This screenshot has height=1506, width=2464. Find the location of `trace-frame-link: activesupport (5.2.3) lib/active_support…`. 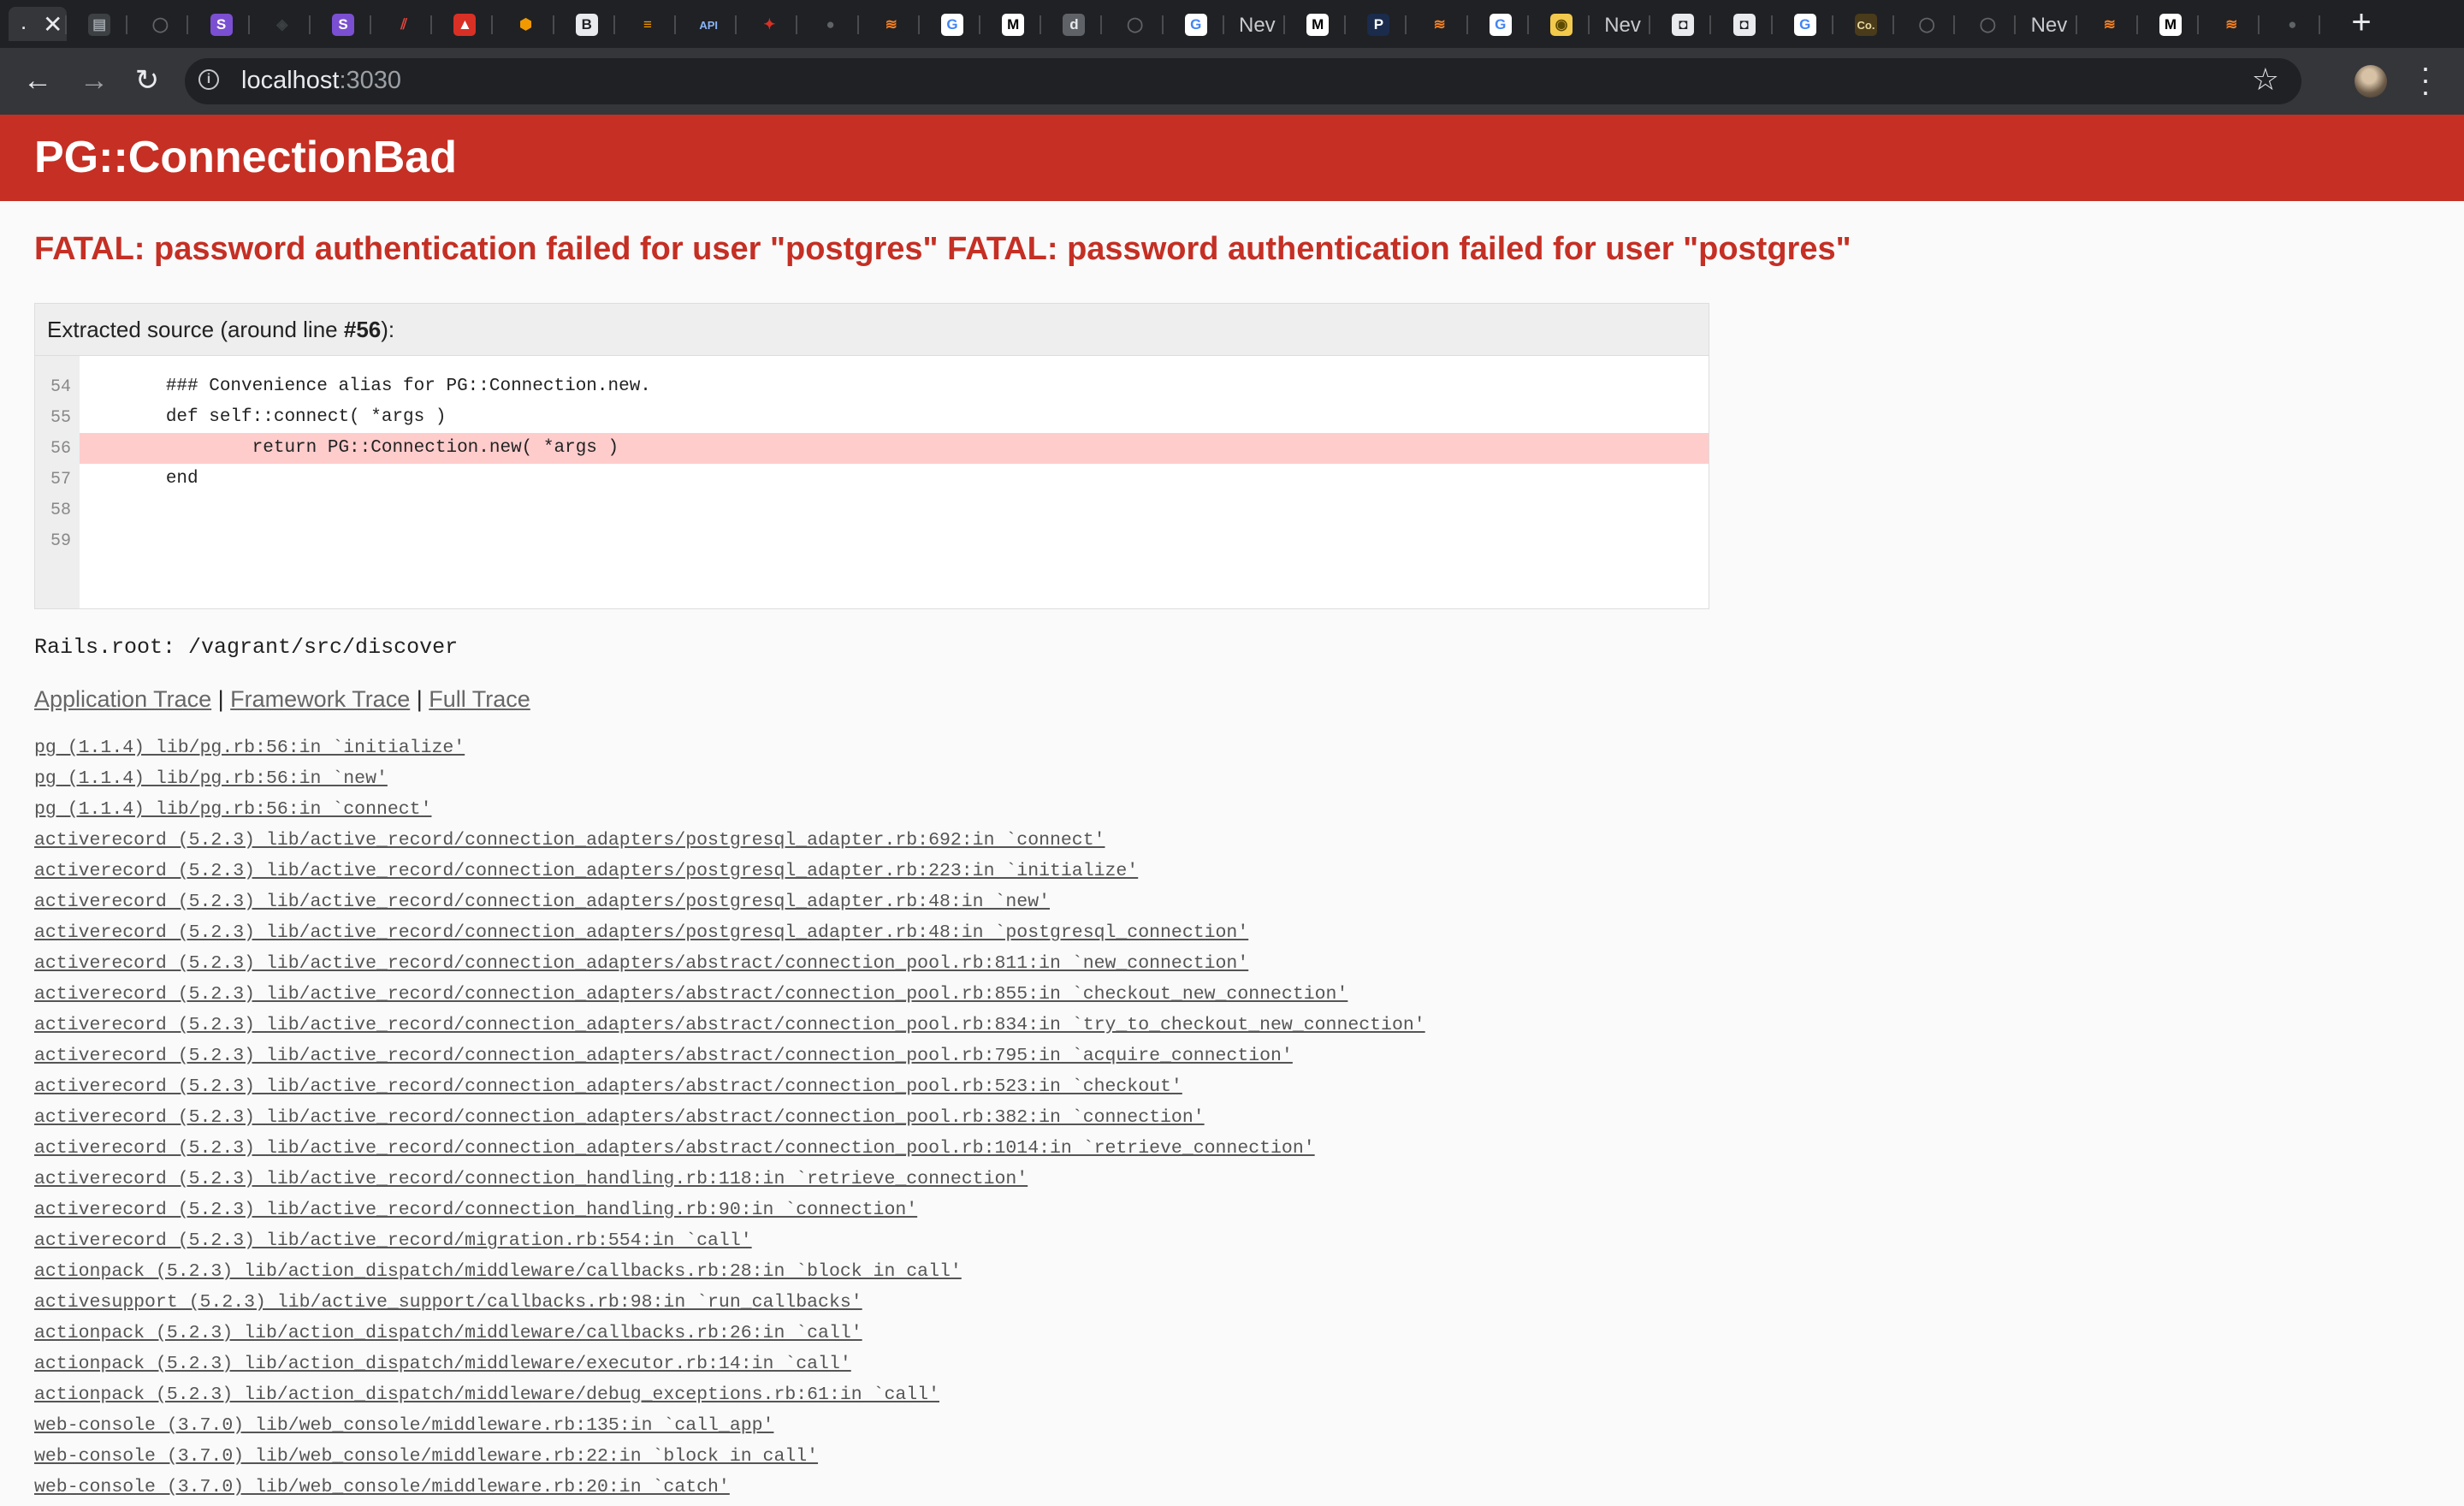

trace-frame-link: activesupport (5.2.3) lib/active_support… is located at coordinates (448, 1303).